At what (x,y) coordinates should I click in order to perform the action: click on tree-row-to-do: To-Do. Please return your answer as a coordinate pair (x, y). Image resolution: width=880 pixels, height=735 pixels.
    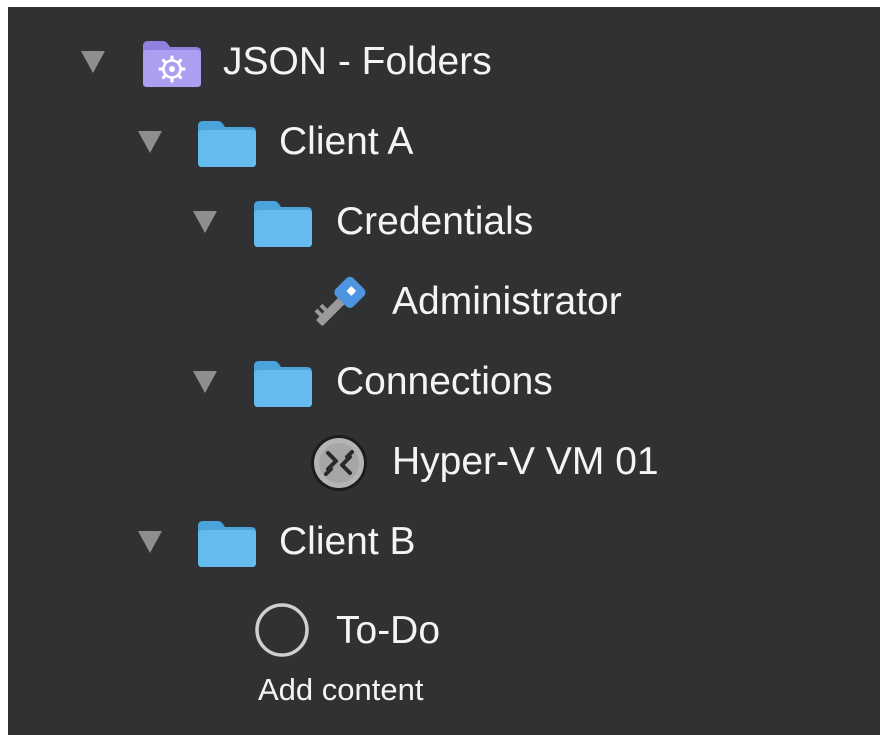
    Looking at the image, I should click on (438, 629).